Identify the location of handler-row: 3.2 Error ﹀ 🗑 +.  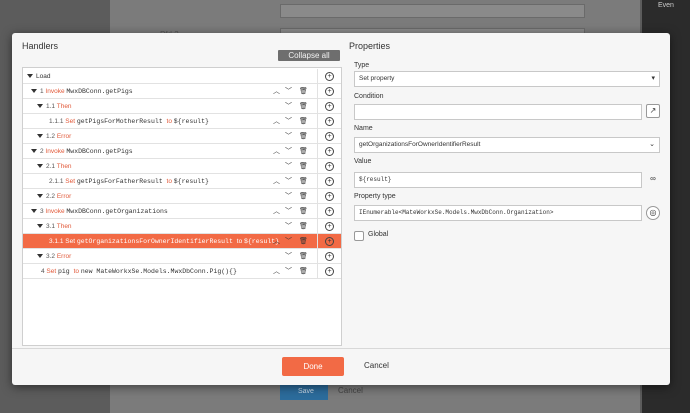
(182, 256).